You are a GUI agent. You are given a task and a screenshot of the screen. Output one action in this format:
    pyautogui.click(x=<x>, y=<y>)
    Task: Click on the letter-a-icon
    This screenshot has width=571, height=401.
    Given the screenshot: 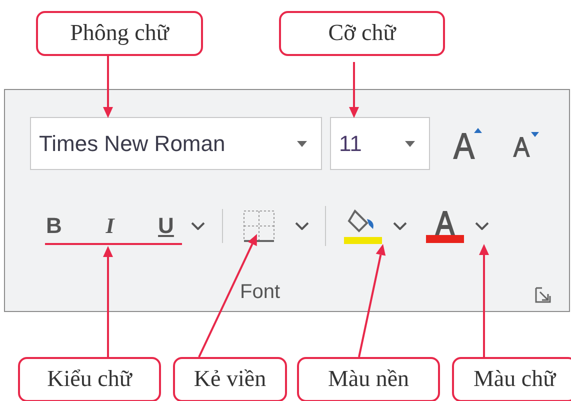 What is the action you would take?
    pyautogui.click(x=445, y=222)
    